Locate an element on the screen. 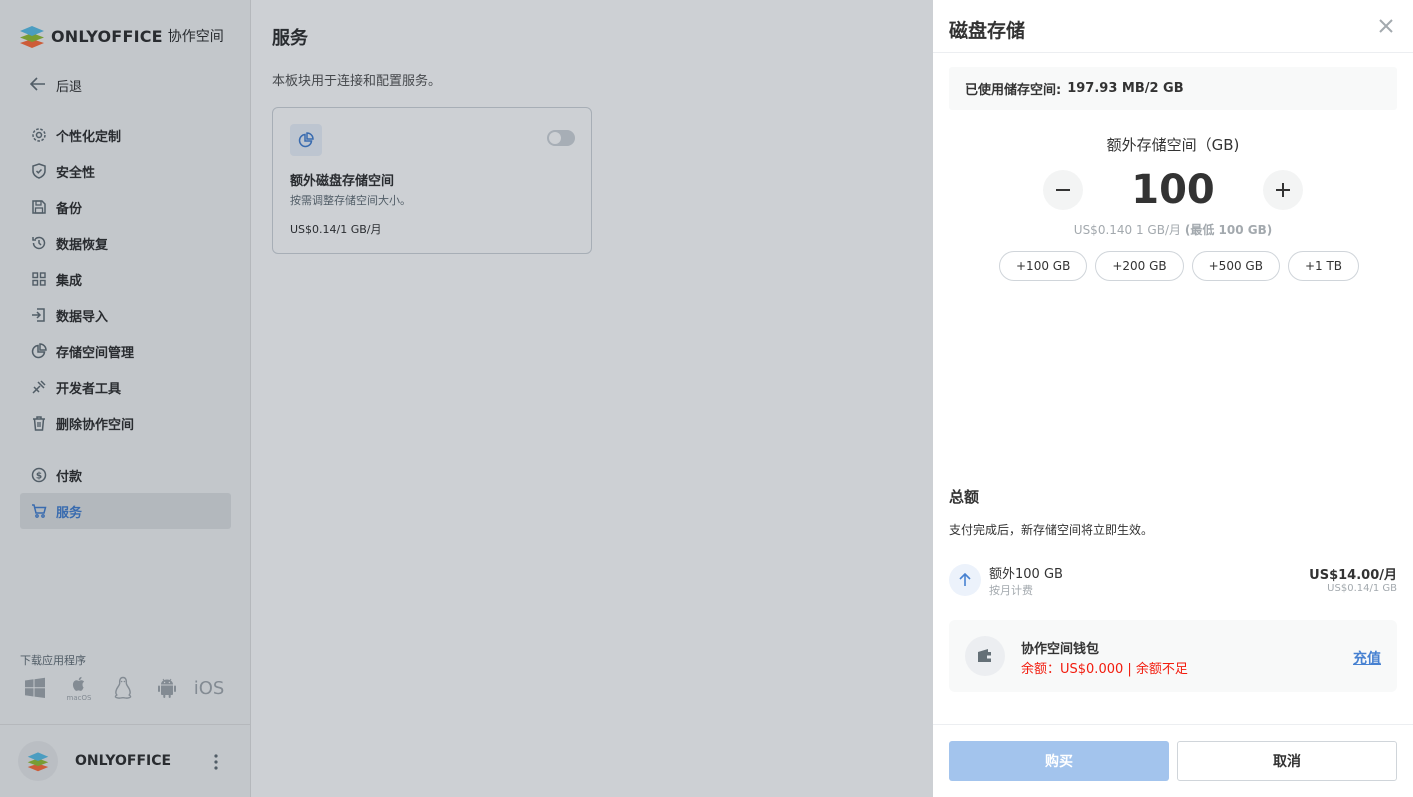 This screenshot has width=1413, height=797. line-item-title: 额外100 GB is located at coordinates (1026, 574).